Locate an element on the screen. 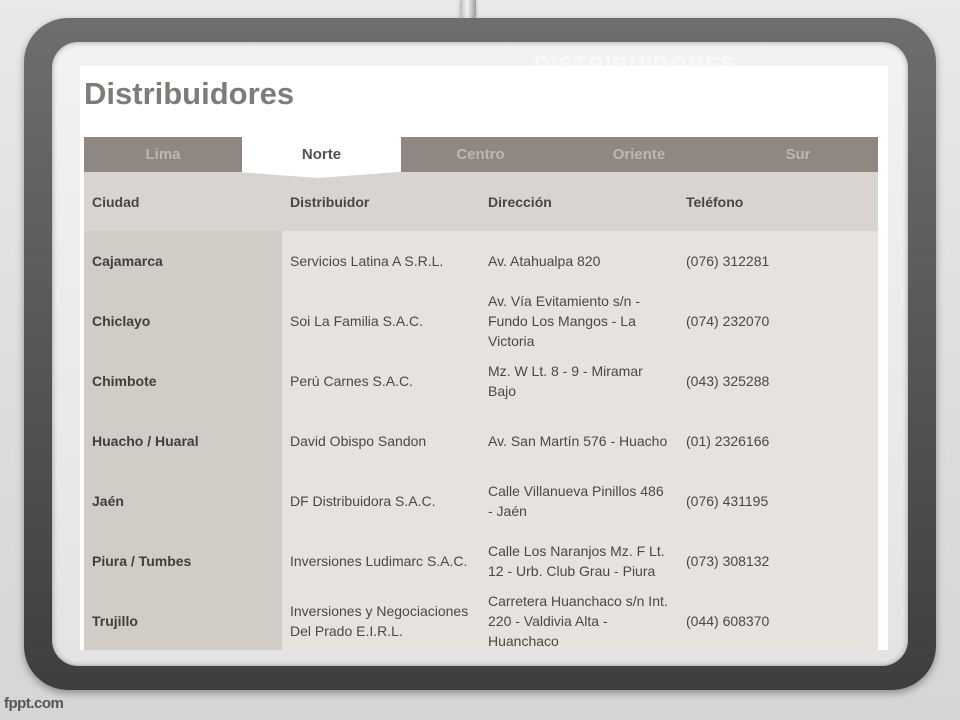 Image resolution: width=960 pixels, height=720 pixels. cell-telefono: (076) 312281 is located at coordinates (728, 261).